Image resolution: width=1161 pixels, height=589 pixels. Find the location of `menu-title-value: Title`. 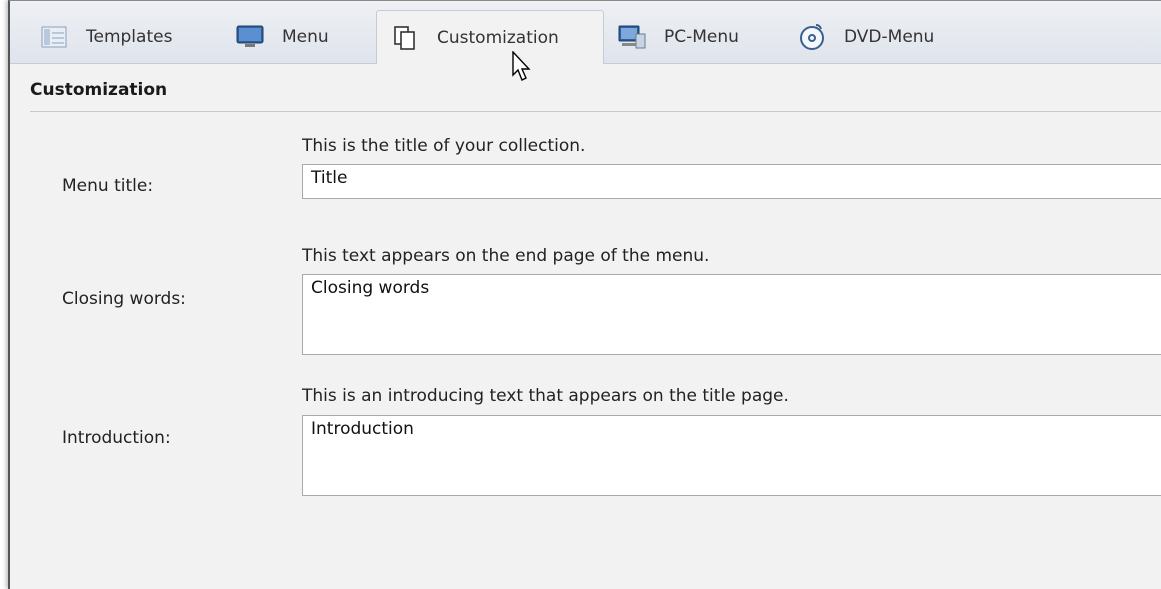

menu-title-value: Title is located at coordinates (329, 178).